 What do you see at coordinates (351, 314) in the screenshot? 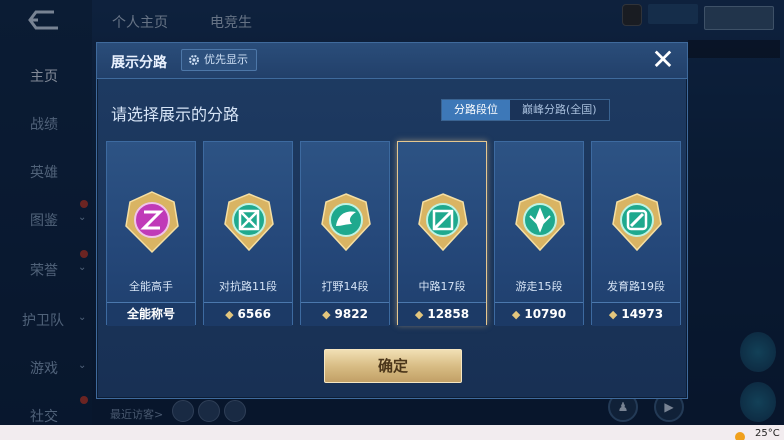
I see `lane-card-score: 9822` at bounding box center [351, 314].